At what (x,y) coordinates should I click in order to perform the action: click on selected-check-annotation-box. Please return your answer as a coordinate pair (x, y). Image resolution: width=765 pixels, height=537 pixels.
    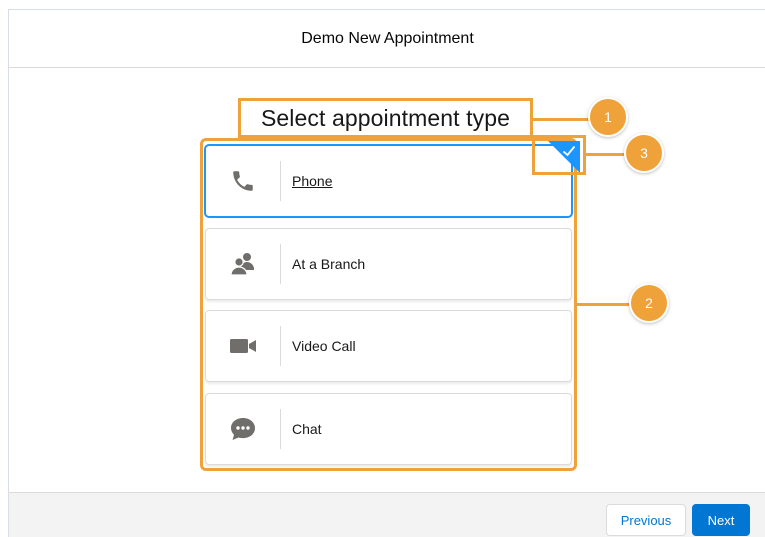
    Looking at the image, I should click on (559, 155).